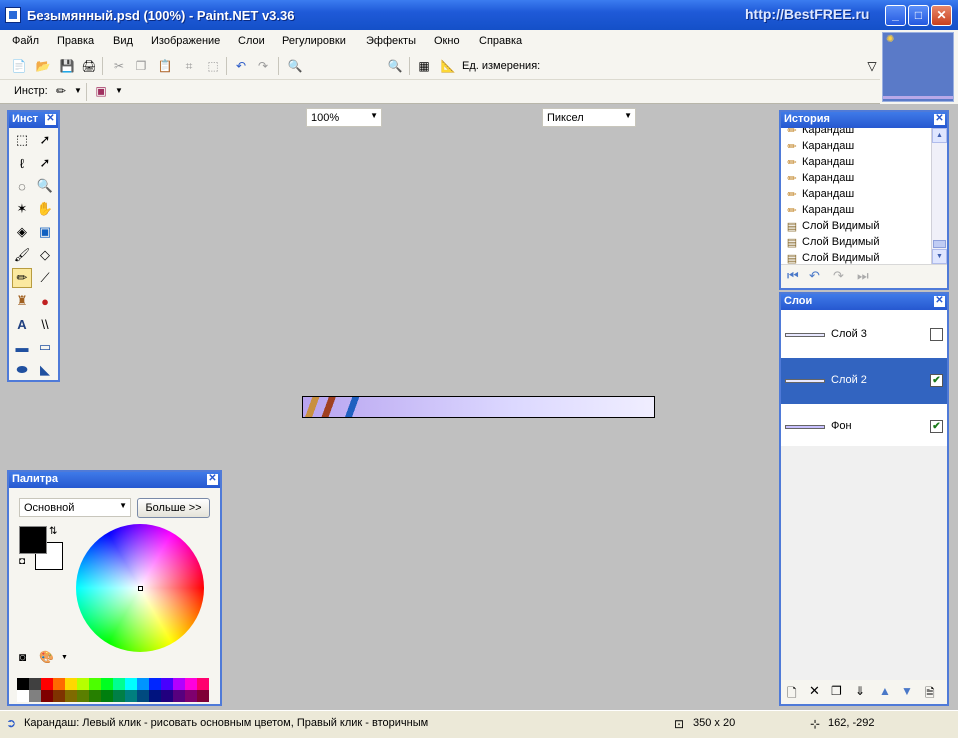 This screenshot has height=738, width=958. I want to click on menu-help: Справка, so click(500, 41).